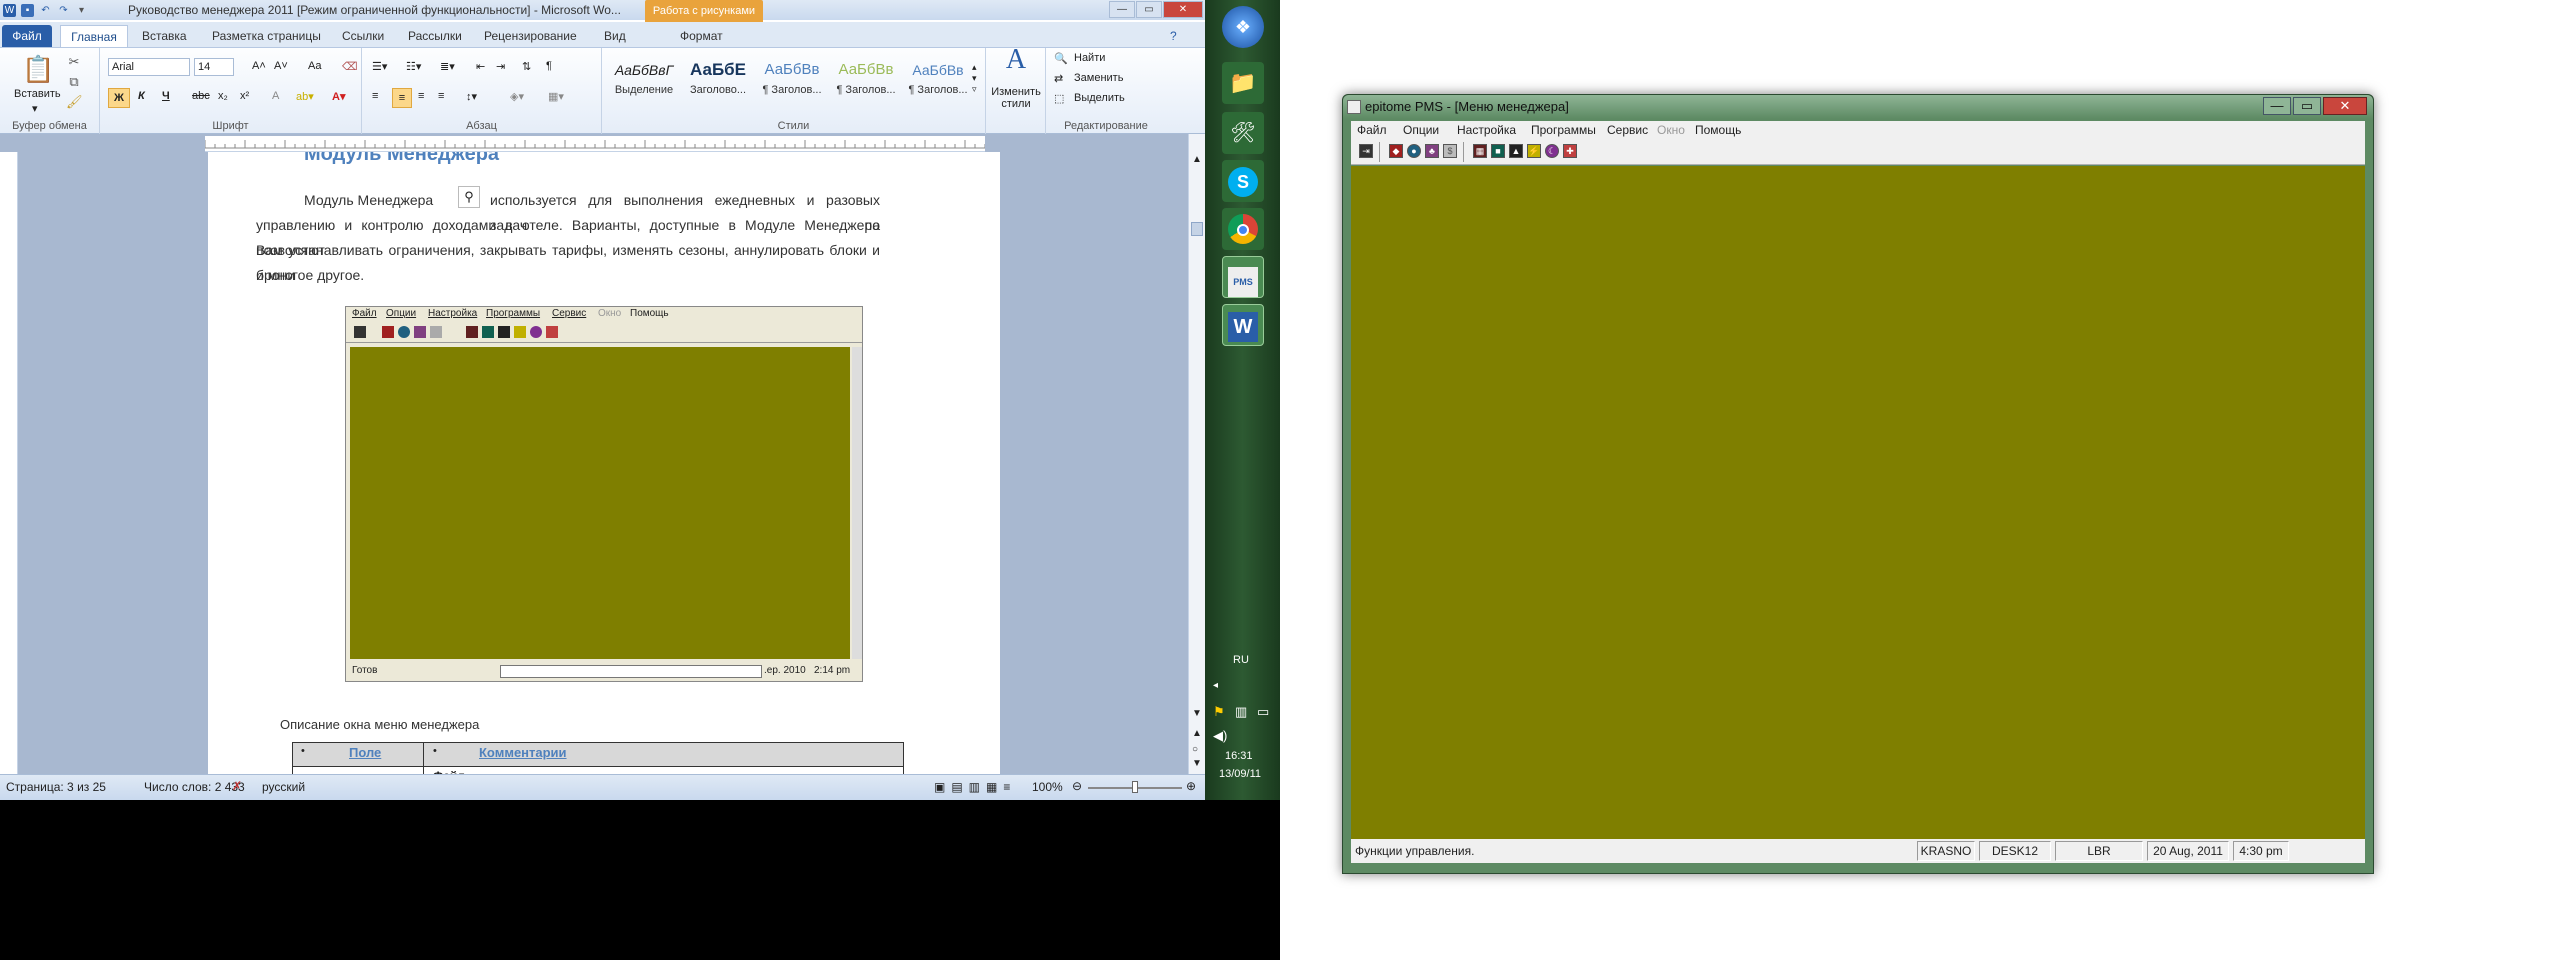 This screenshot has height=960, width=2560. Describe the element at coordinates (1627, 130) in the screenshot. I see `menu-service: Сервис` at that location.